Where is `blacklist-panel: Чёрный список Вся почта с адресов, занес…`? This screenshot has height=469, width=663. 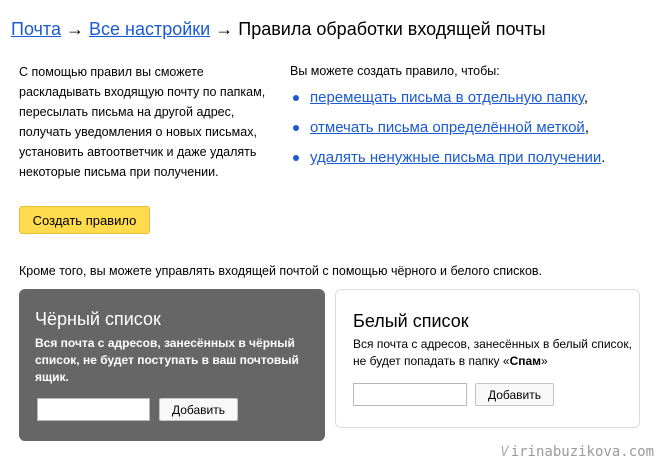 blacklist-panel: Чёрный список Вся почта с адресов, занес… is located at coordinates (172, 365).